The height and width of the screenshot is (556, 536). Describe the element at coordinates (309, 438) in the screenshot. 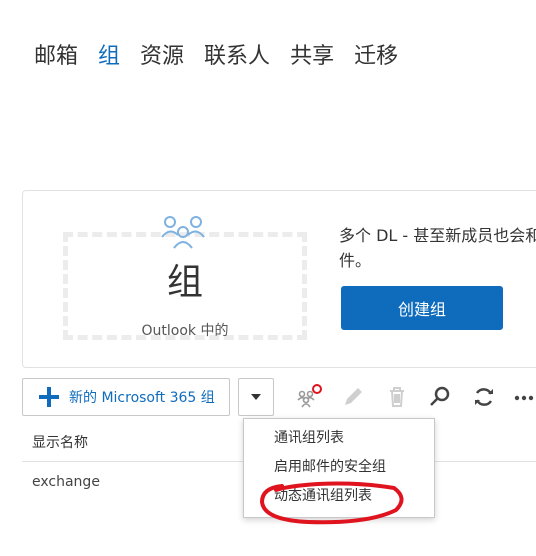

I see `menu-item-distribution-list: 通讯组列表` at that location.